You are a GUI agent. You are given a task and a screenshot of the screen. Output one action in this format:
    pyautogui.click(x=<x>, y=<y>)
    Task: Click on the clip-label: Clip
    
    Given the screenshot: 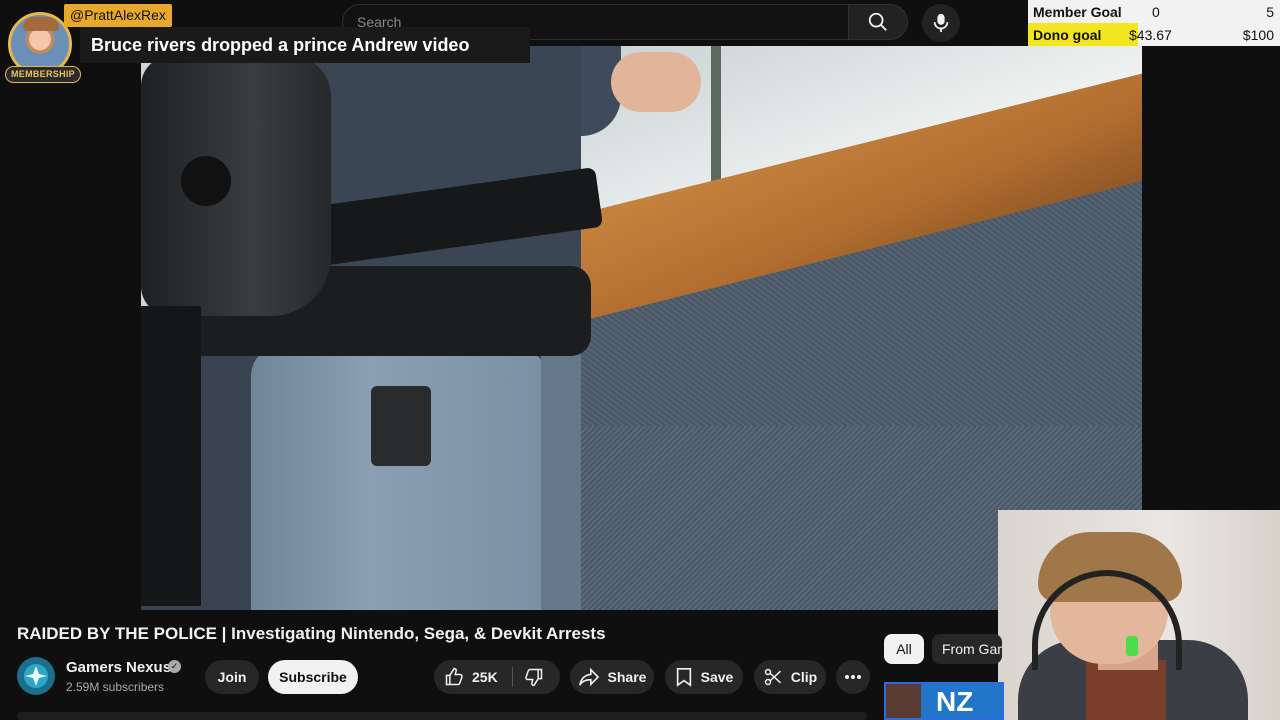 What is the action you would take?
    pyautogui.click(x=804, y=677)
    